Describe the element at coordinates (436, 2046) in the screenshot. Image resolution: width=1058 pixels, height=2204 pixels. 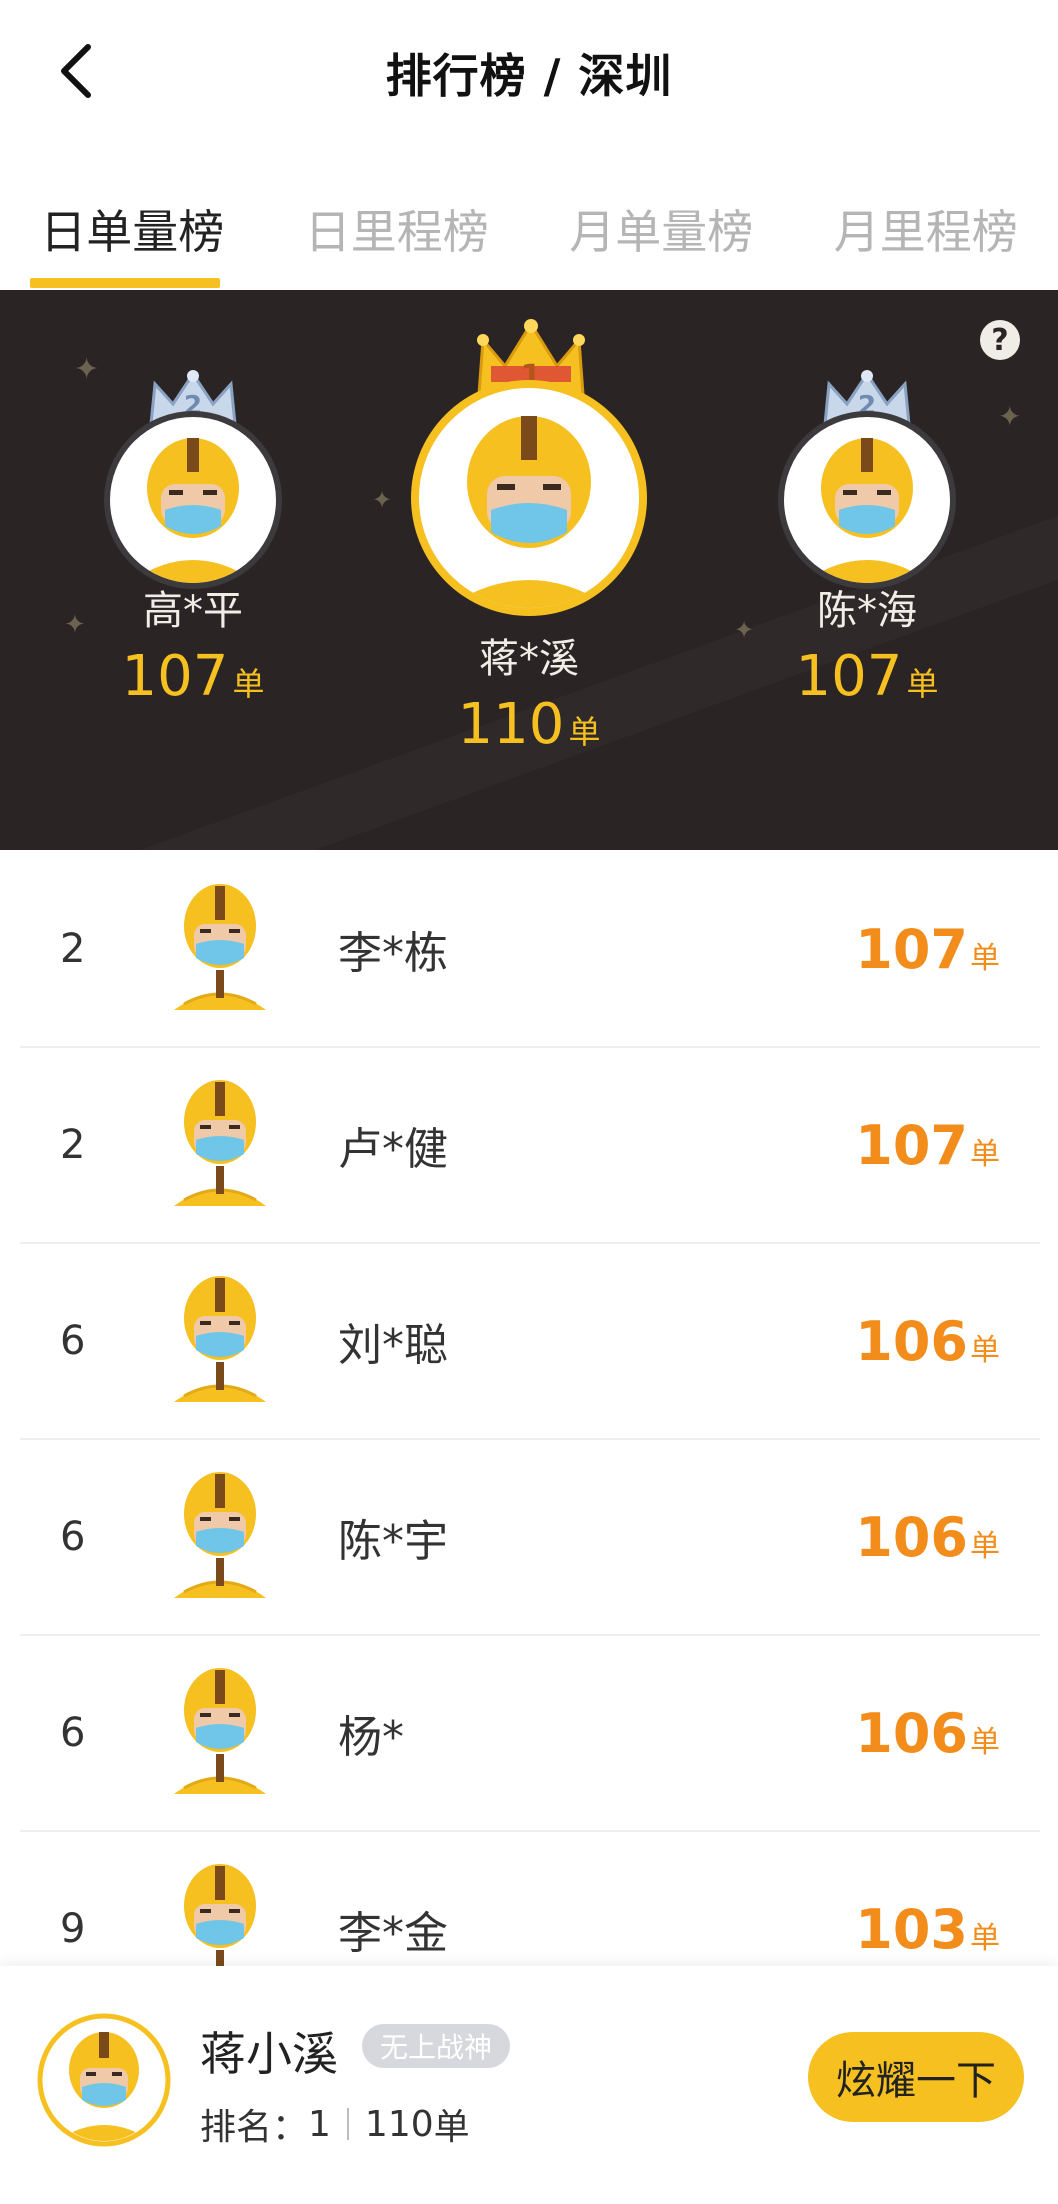
I see `title-badge: 无上战神` at that location.